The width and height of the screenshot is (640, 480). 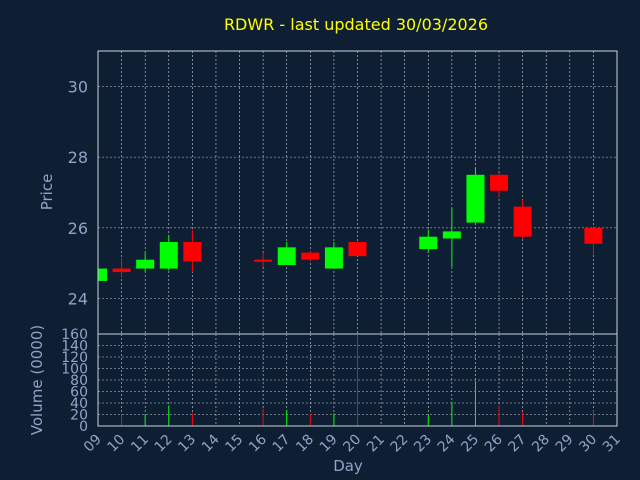 I want to click on x-tick-label: 11, so click(x=140, y=444).